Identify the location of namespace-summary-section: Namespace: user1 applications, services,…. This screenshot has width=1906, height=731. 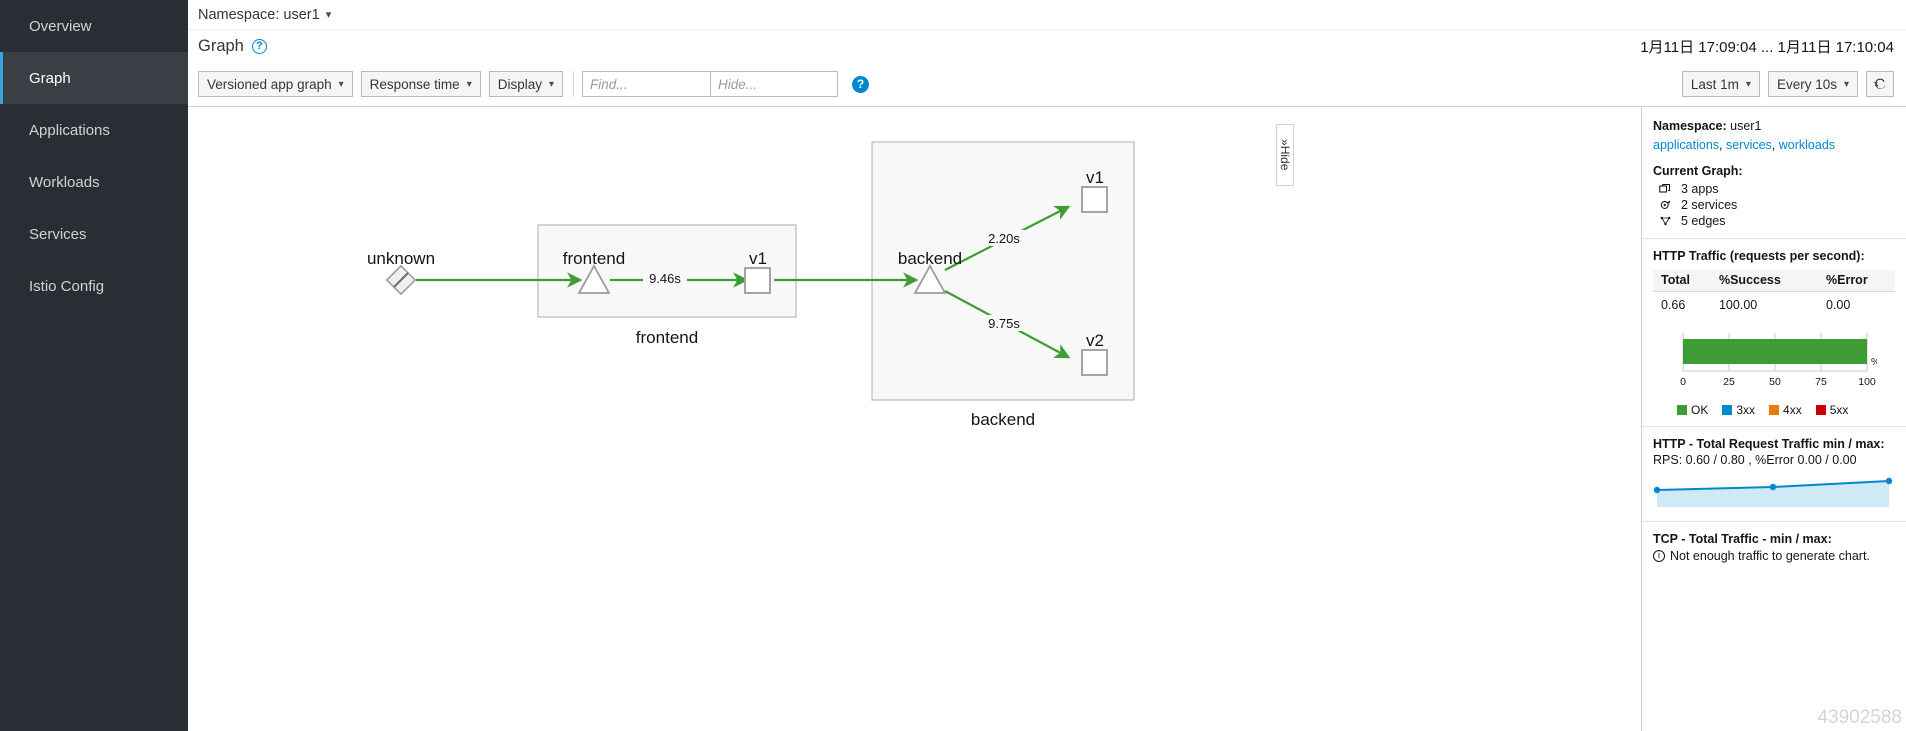
(1774, 172).